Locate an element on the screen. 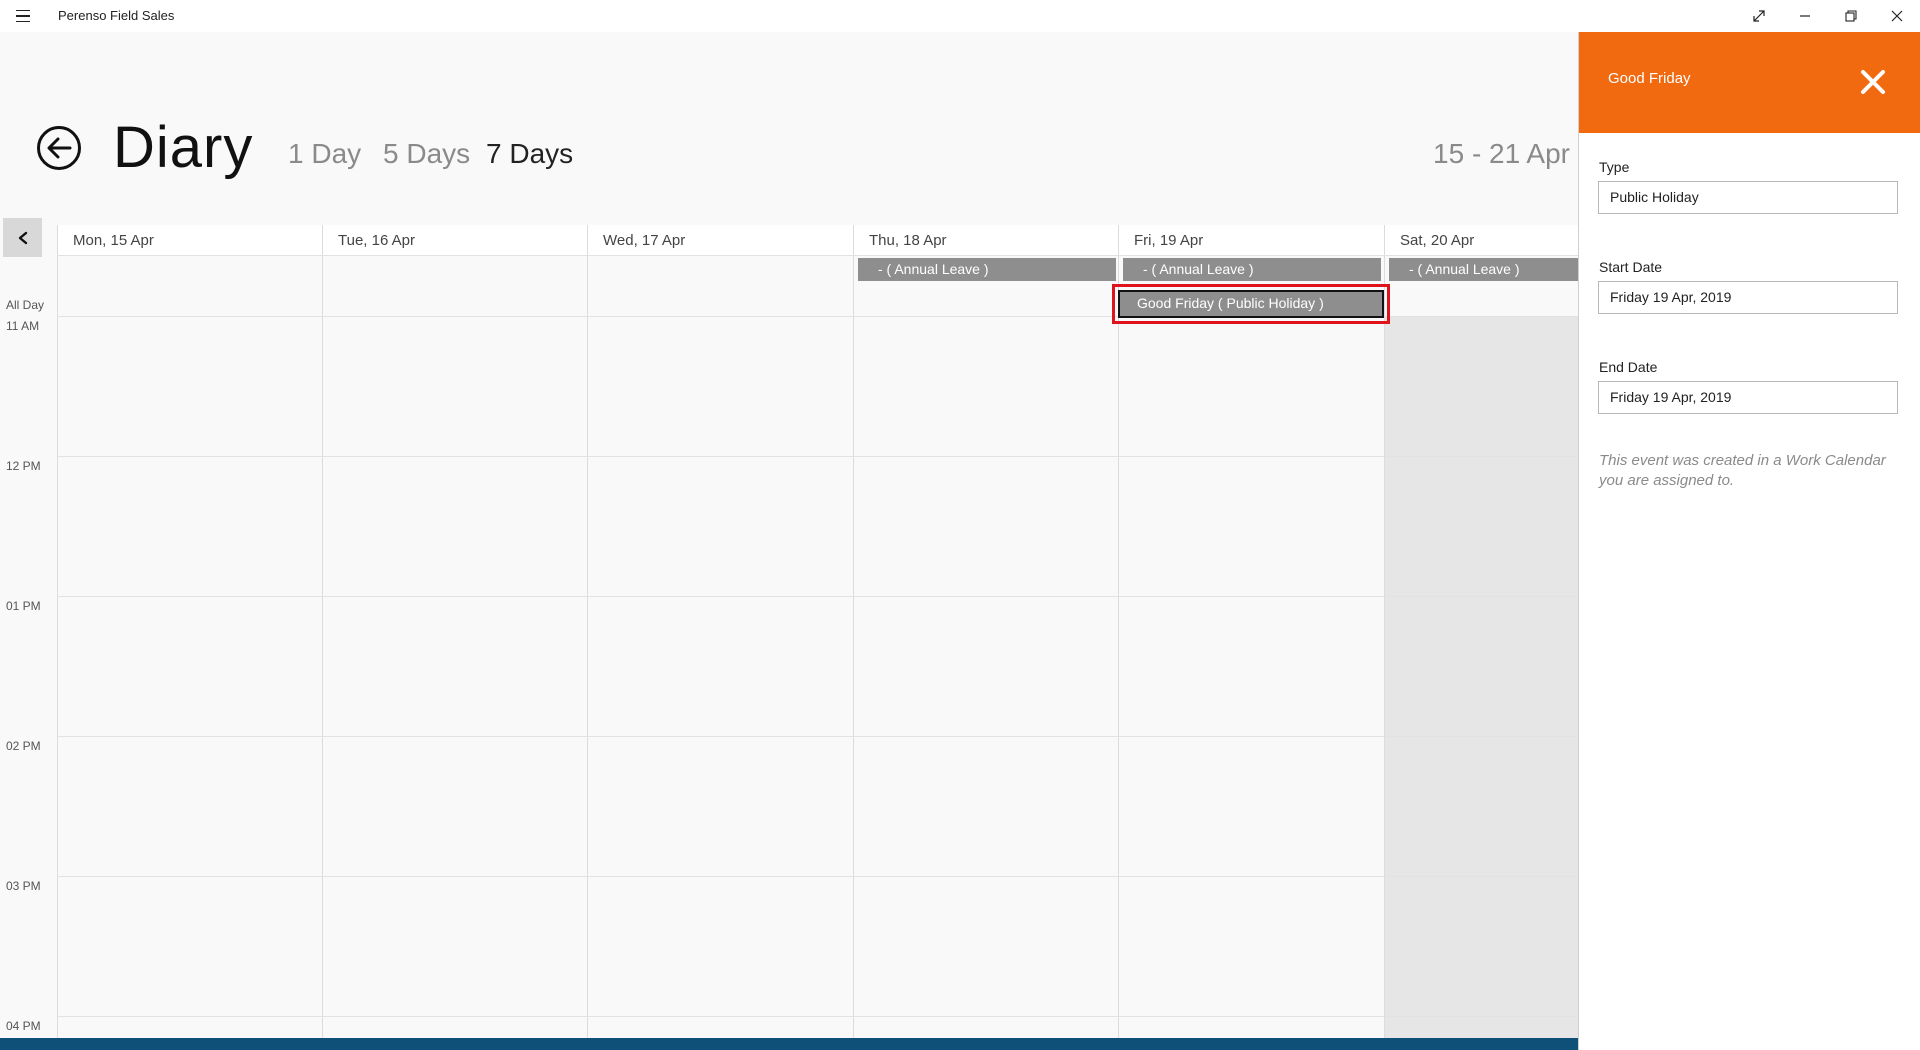  event-annual-leave-thu: - ( Annual Leave ) is located at coordinates (987, 269).